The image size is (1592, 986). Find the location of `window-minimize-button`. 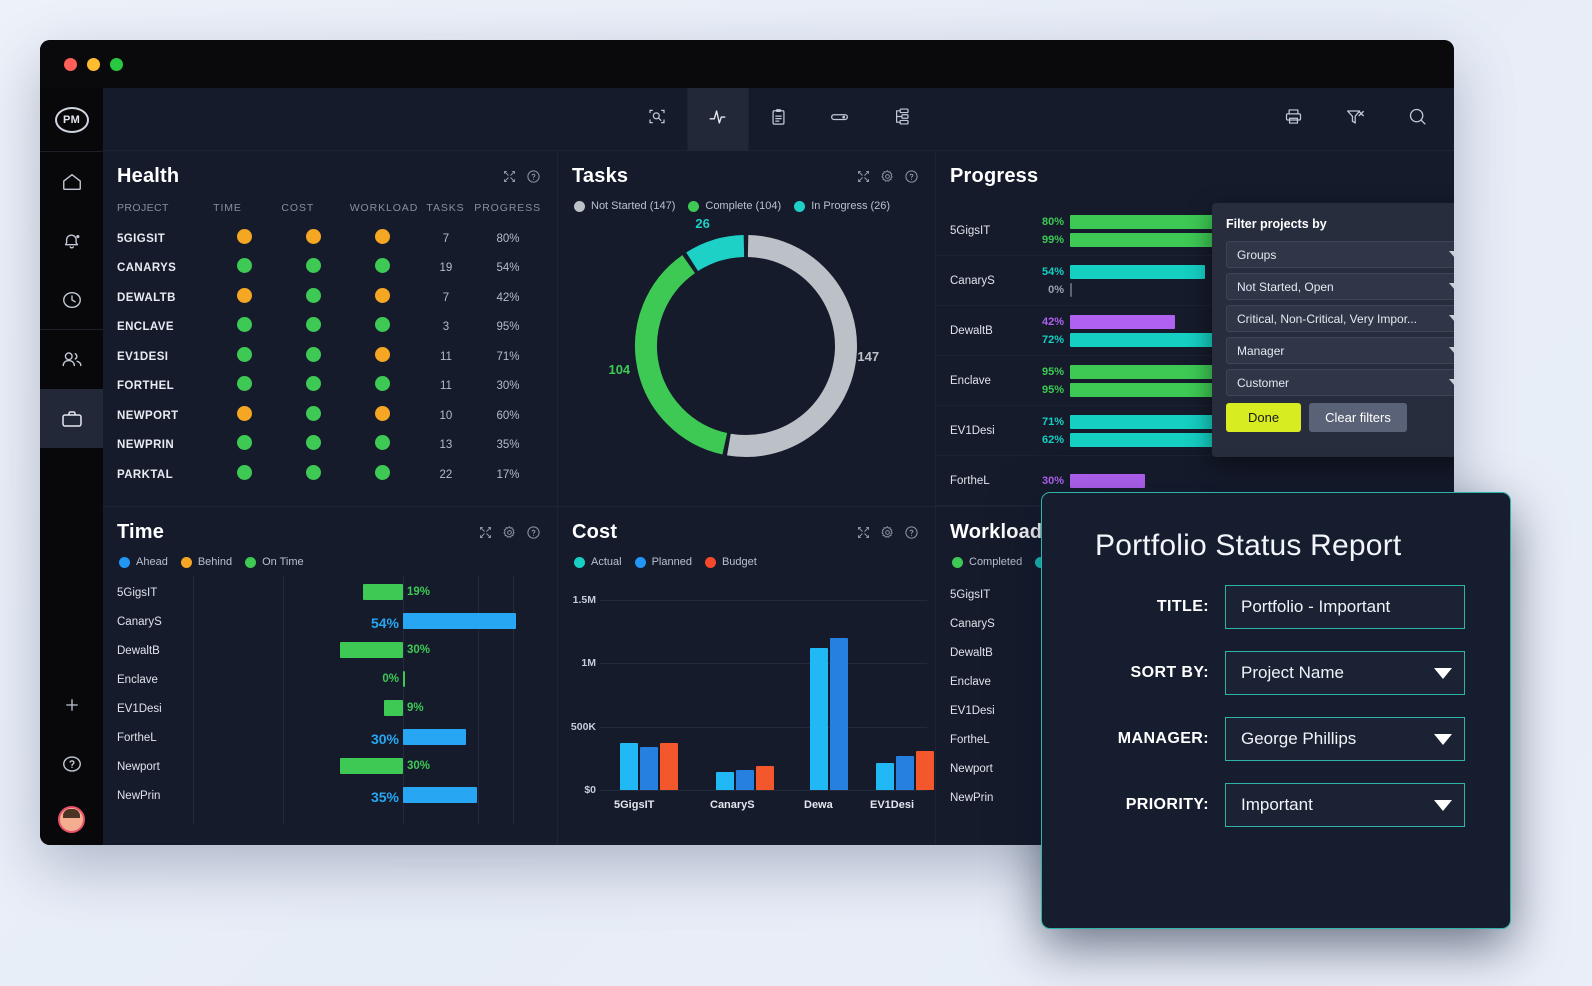

window-minimize-button is located at coordinates (93, 64).